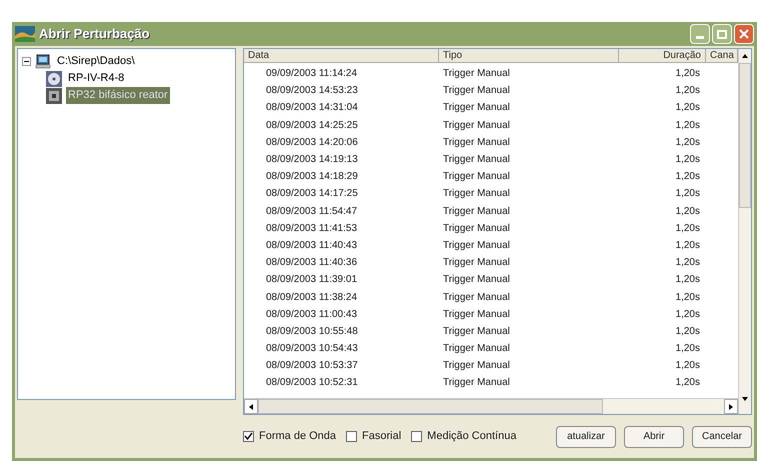 The image size is (757, 461). I want to click on close-icon, so click(744, 34).